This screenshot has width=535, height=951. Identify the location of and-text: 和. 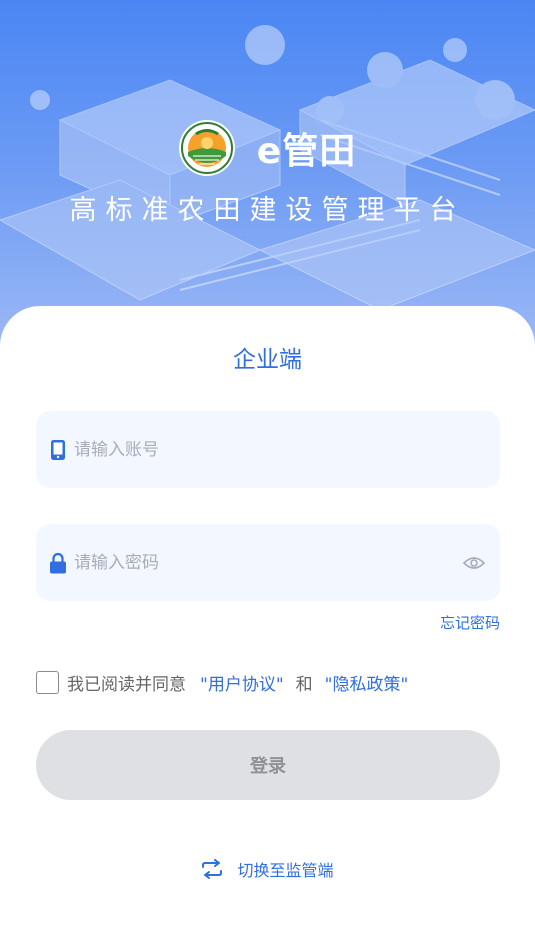
(304, 684).